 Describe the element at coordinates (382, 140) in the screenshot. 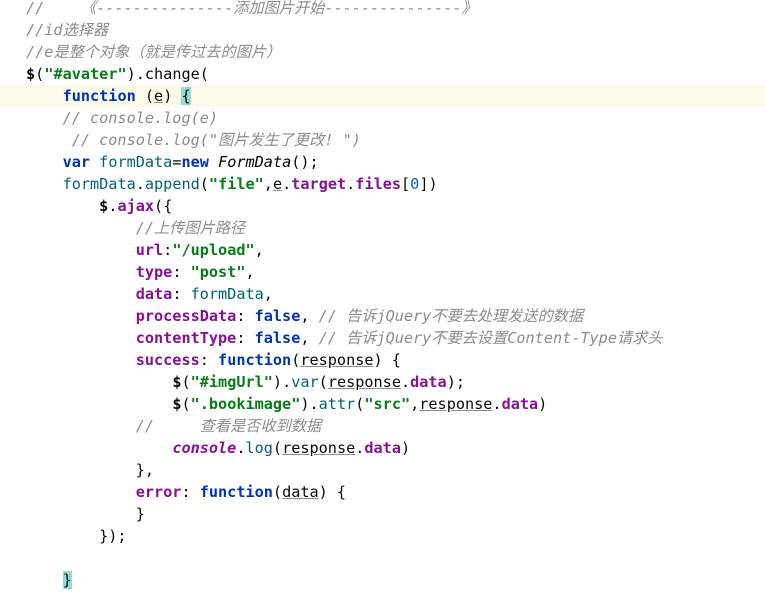

I see `code-line: // console.log("图片发生了更改! ")` at that location.